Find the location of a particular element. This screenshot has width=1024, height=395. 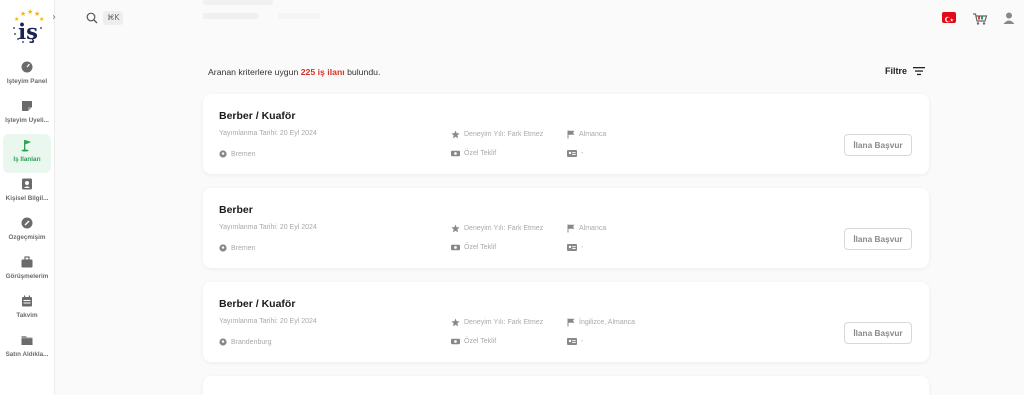

sidebar-item-label: İş İlanları is located at coordinates (27, 159).